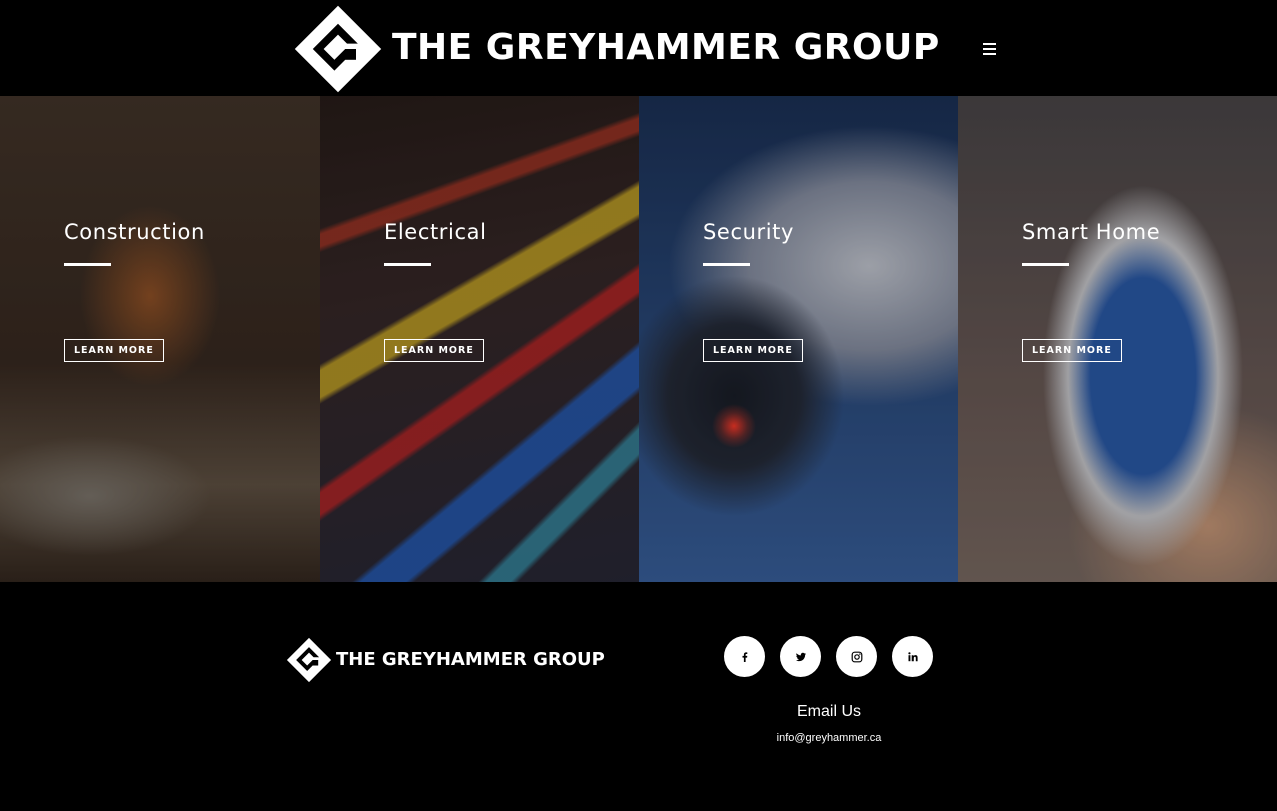 The width and height of the screenshot is (1277, 811). I want to click on panel-title: Security, so click(749, 232).